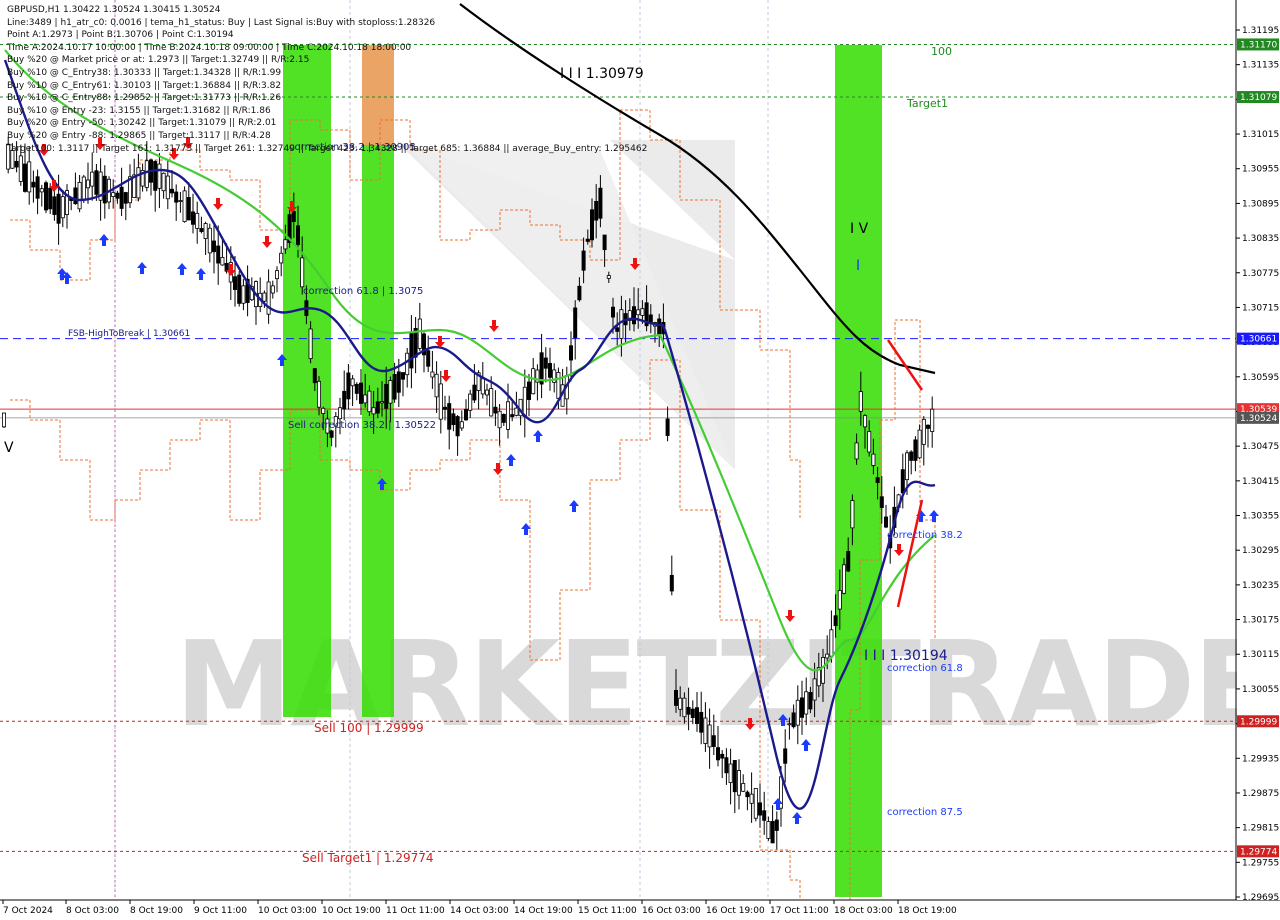  What do you see at coordinates (1260, 794) in the screenshot?
I see `price-tick-label: 1.29875` at bounding box center [1260, 794].